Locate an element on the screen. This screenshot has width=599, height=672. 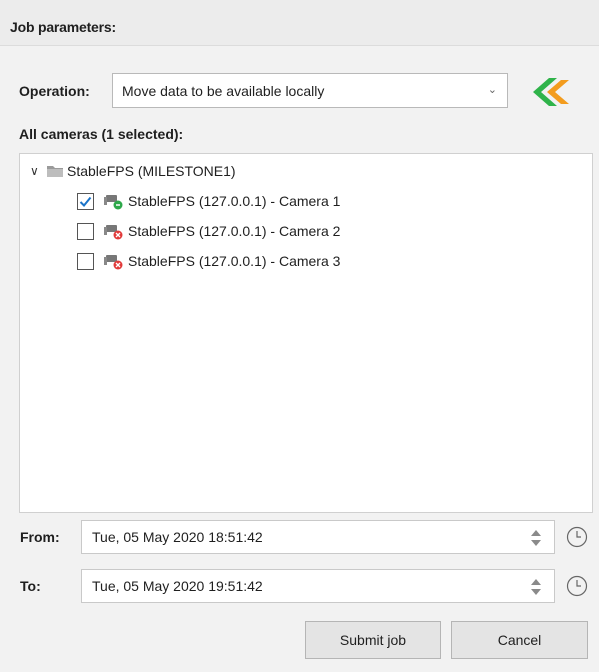
to-datetime-input: Tue, 05 May 2020 19:51:42 is located at coordinates (318, 586).